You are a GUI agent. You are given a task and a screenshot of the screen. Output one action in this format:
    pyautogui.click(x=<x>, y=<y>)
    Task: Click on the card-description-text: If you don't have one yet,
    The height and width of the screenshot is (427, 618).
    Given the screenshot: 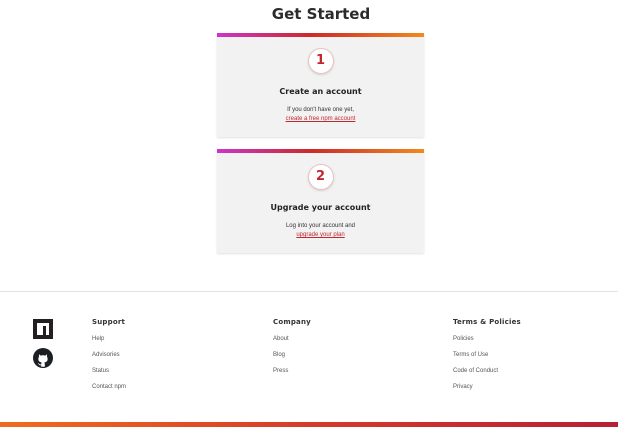 What is the action you would take?
    pyautogui.click(x=320, y=110)
    